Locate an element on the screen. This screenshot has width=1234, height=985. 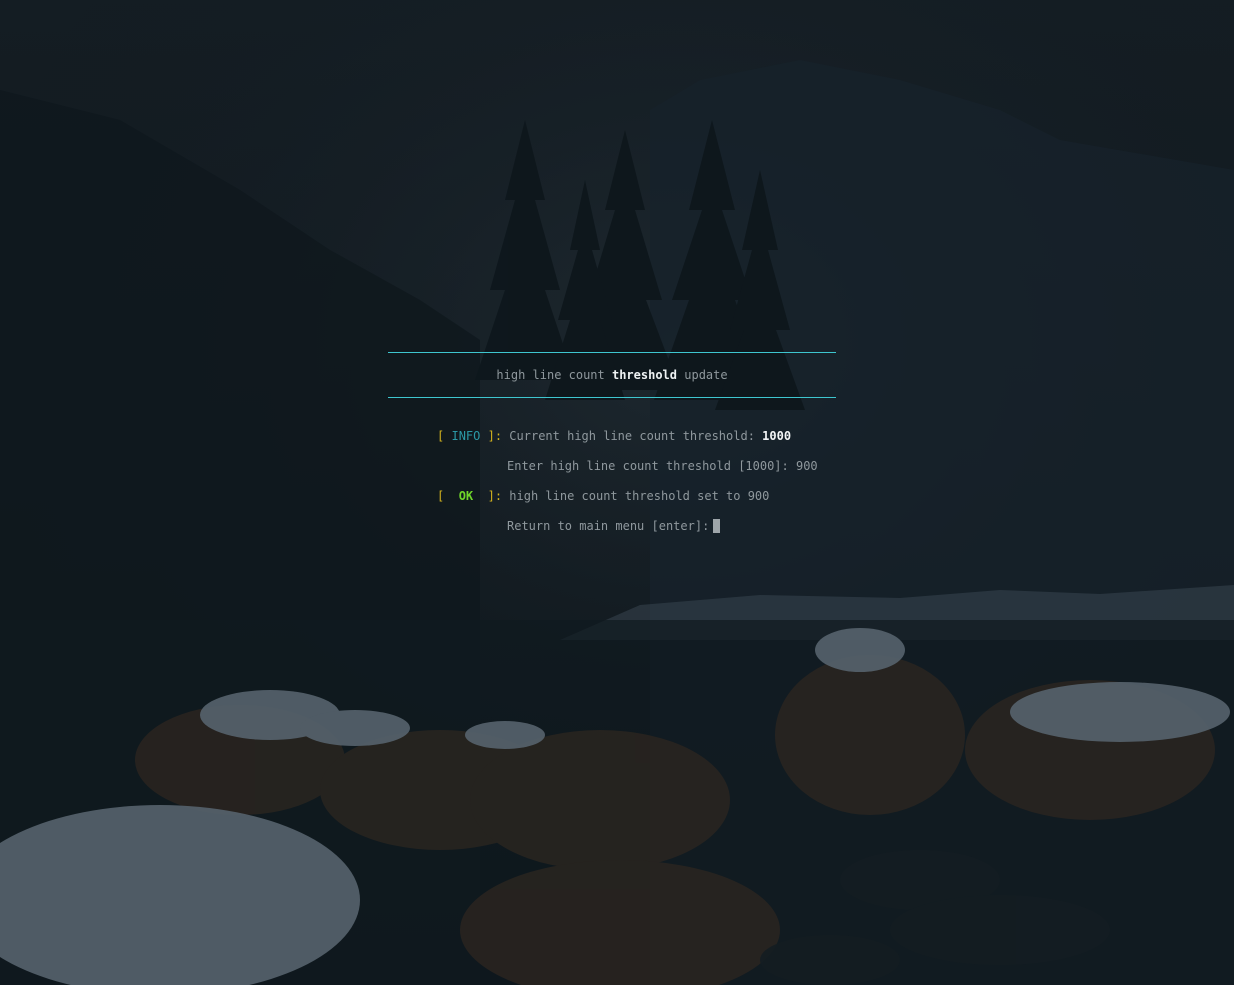
header-bottom-rule is located at coordinates (612, 397).